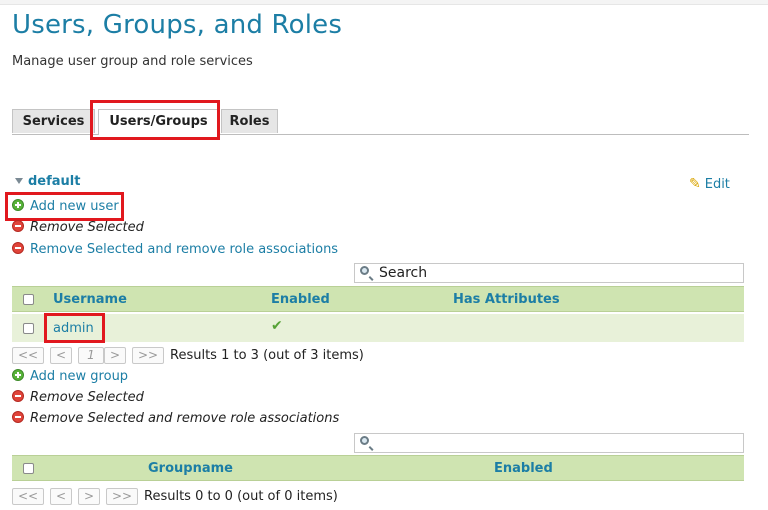 This screenshot has width=768, height=510. What do you see at coordinates (73, 328) in the screenshot?
I see `username-link: admin` at bounding box center [73, 328].